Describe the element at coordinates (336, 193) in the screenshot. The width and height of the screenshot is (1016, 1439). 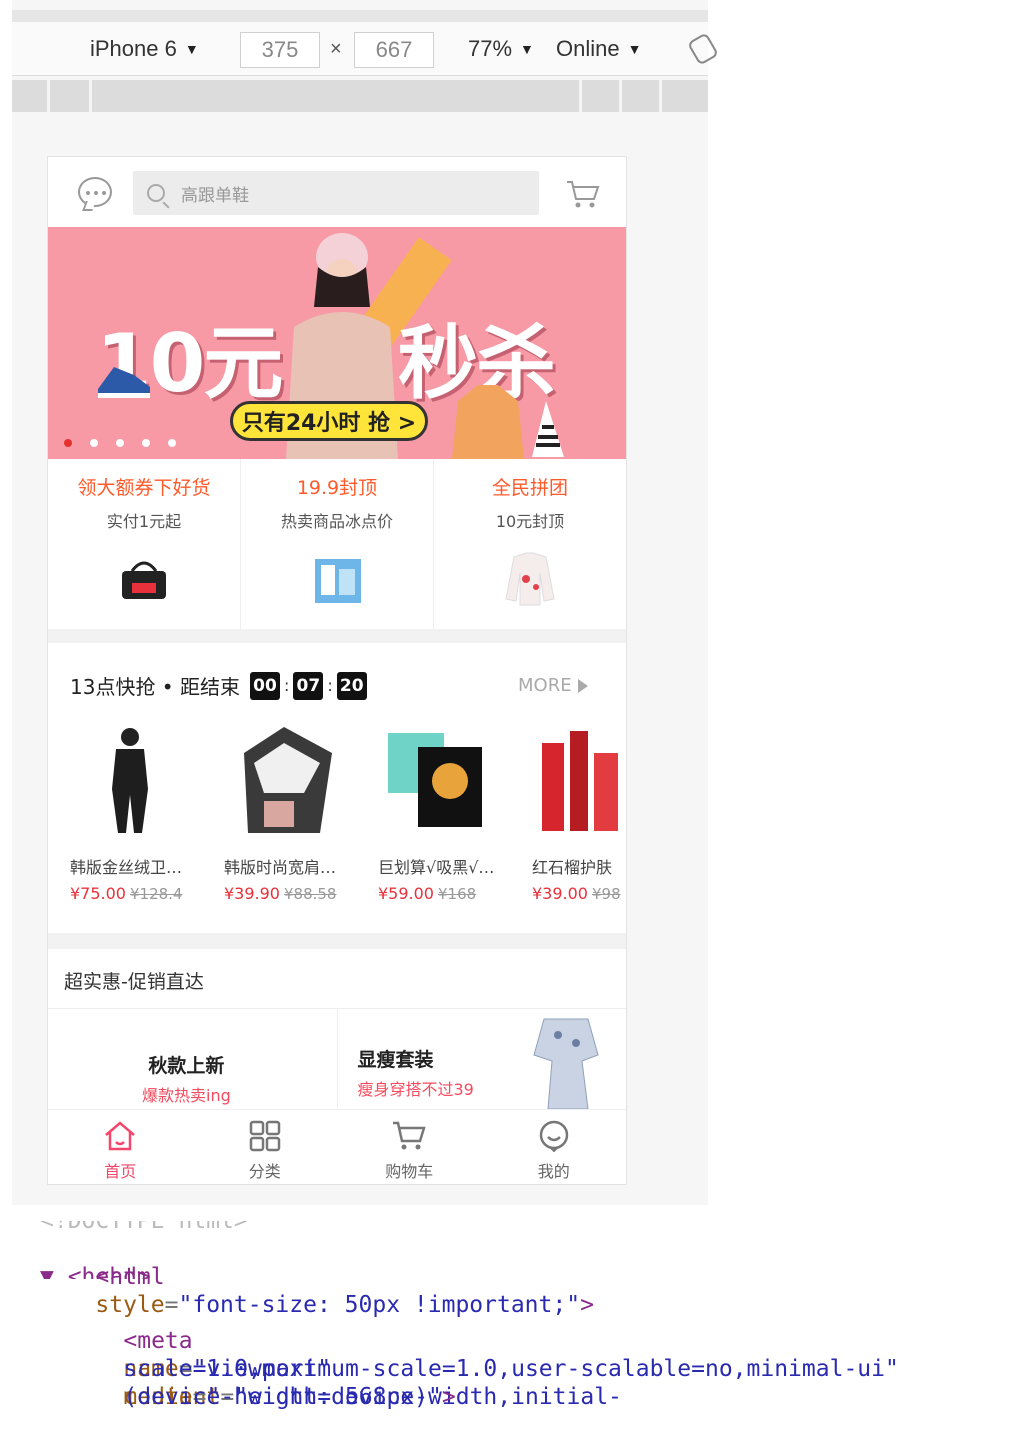
I see `search-bar: 高跟单鞋` at that location.